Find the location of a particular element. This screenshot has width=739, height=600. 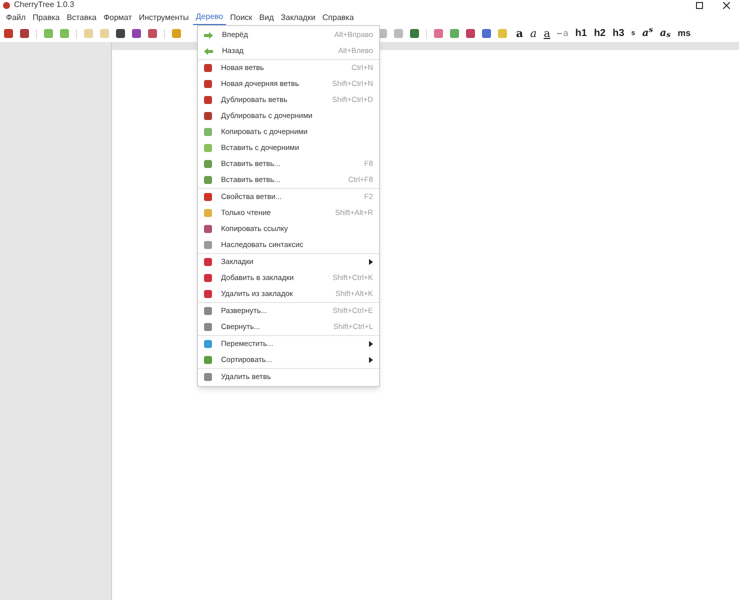

window-title: CherryTree 1.0.3 is located at coordinates (45, 5).